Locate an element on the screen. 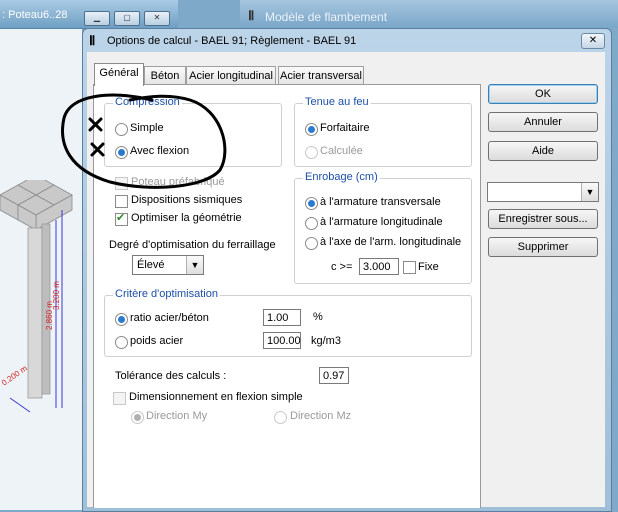 This screenshot has height=512, width=618. c-label: c >= is located at coordinates (342, 267).